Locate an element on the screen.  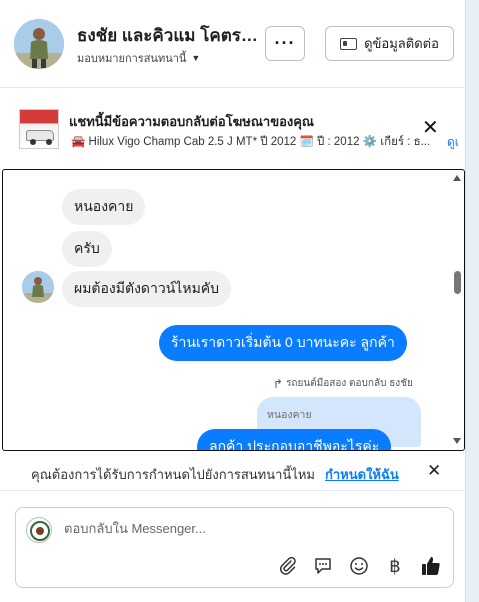
reply-meta-text: รถยนต์มือสอง ตอบกลับ ธงชัย is located at coordinates (349, 383).